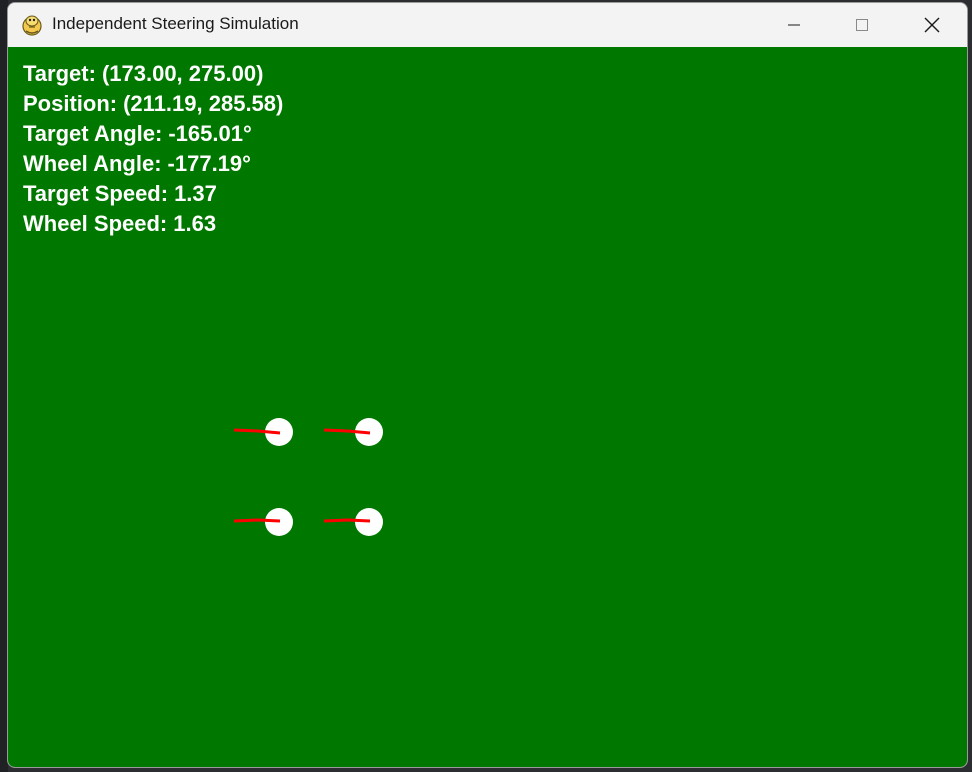 This screenshot has width=972, height=772. I want to click on maximize-icon, so click(862, 25).